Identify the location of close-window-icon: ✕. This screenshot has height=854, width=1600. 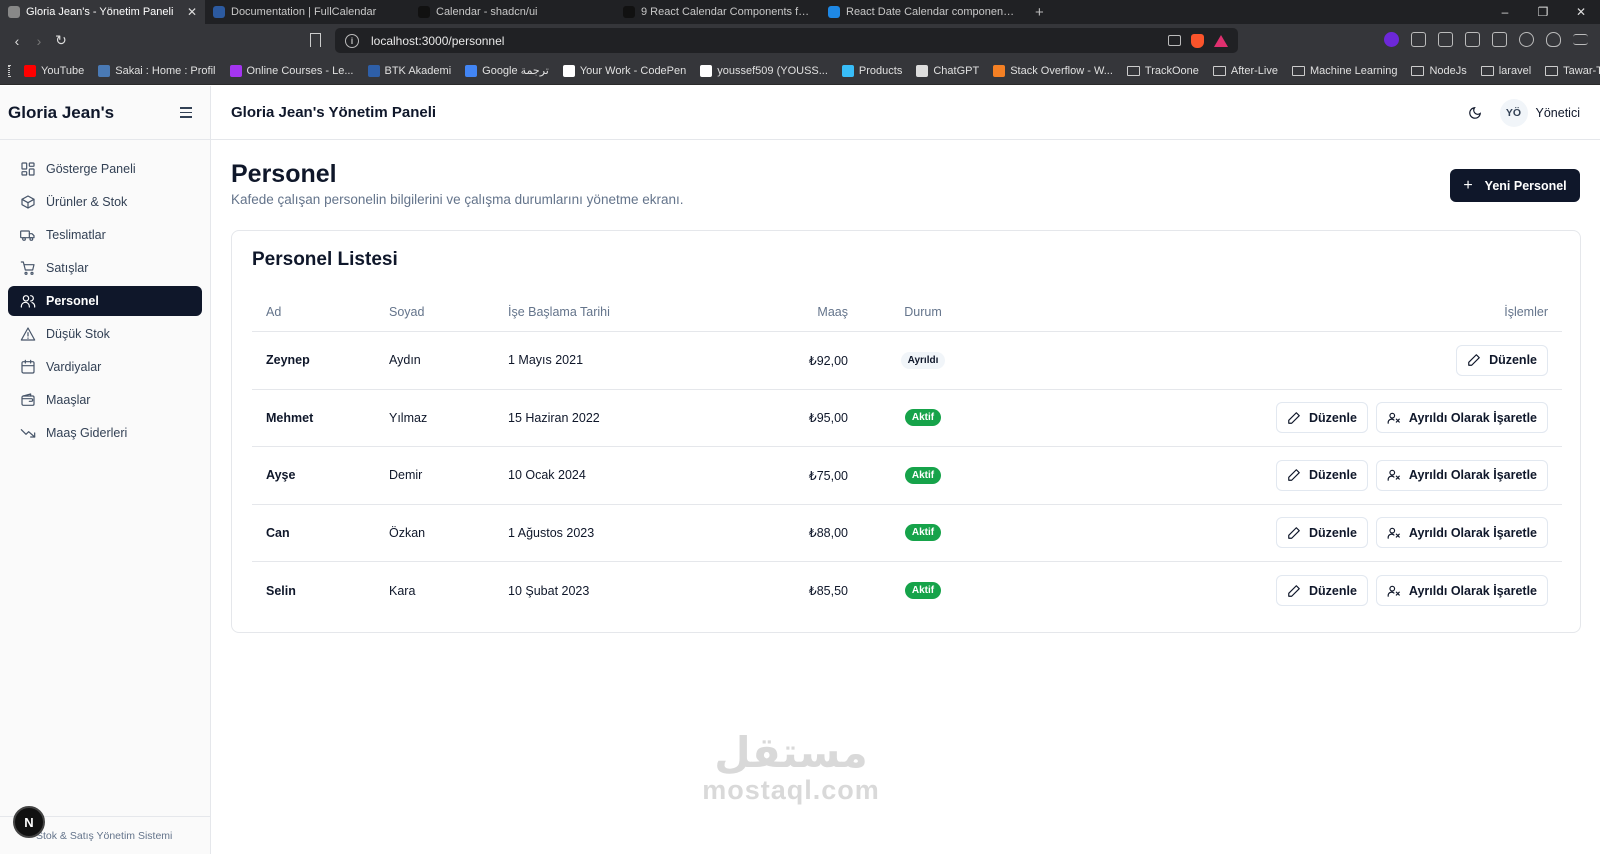
(1581, 12).